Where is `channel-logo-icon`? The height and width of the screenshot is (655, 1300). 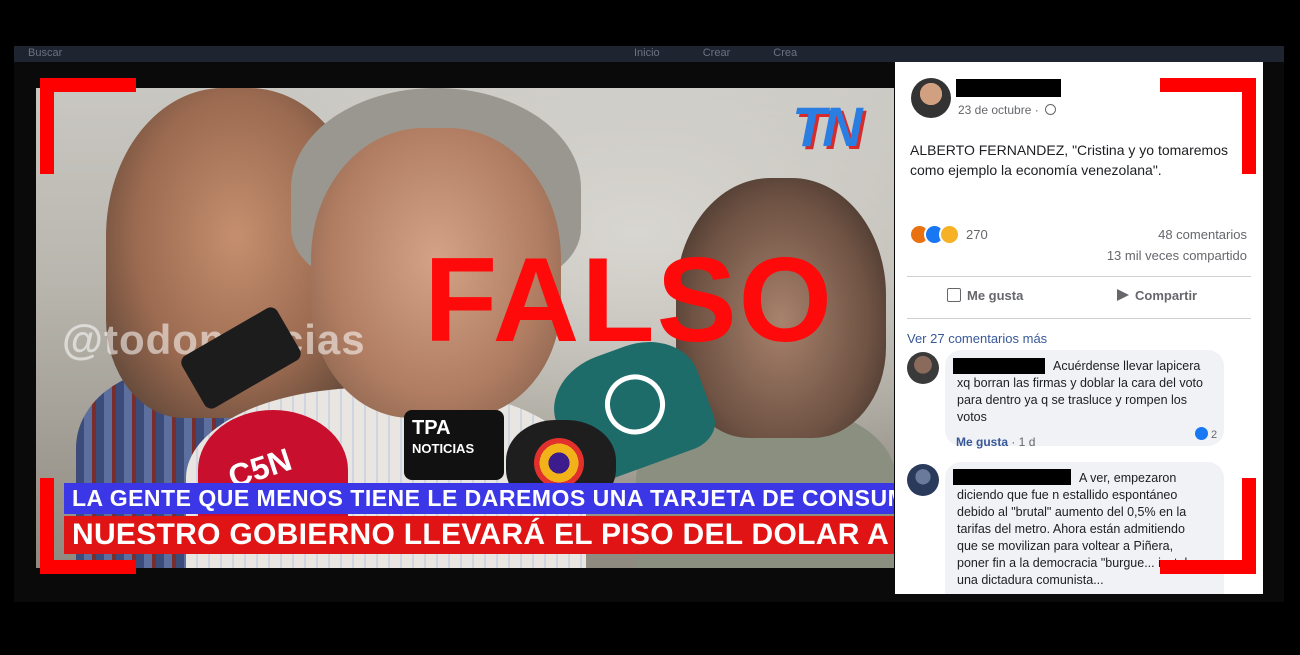
channel-logo-icon is located at coordinates (635, 404).